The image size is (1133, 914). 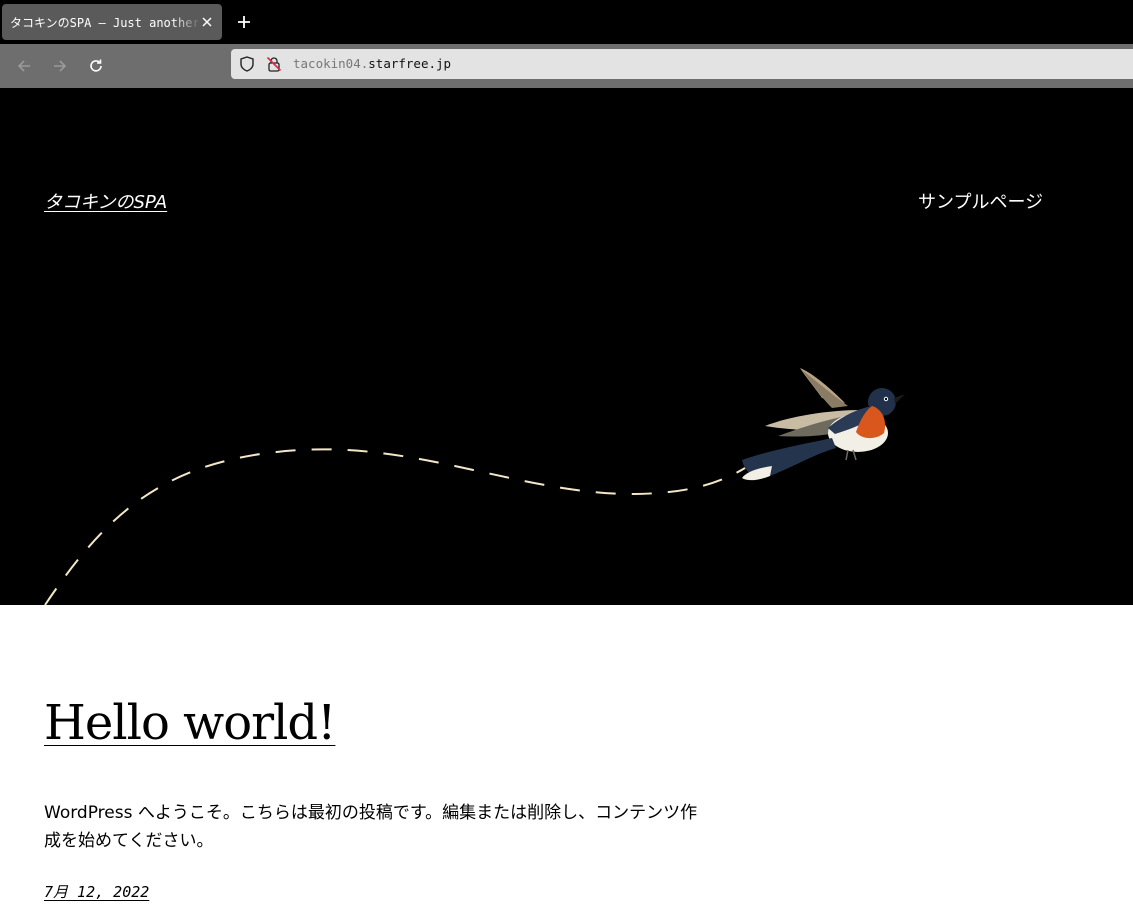 What do you see at coordinates (980, 201) in the screenshot?
I see `nav-sample-page-link: サンプルページ` at bounding box center [980, 201].